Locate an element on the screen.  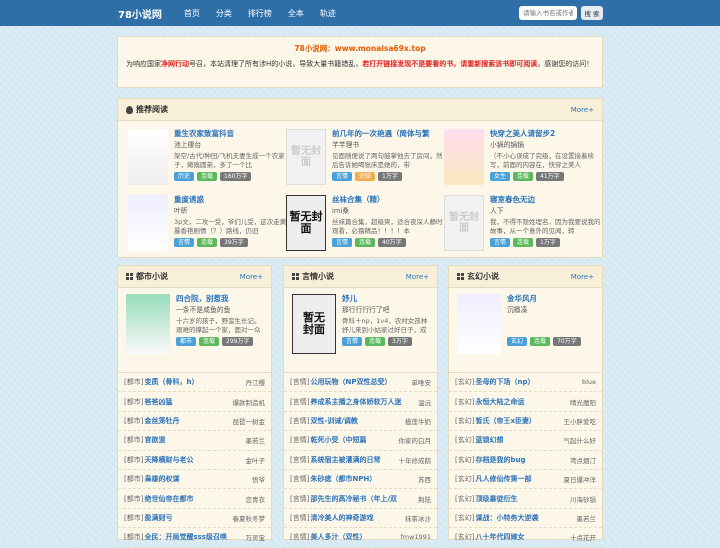
item-title: 顶级暴徒衍生 is located at coordinates (521, 499).